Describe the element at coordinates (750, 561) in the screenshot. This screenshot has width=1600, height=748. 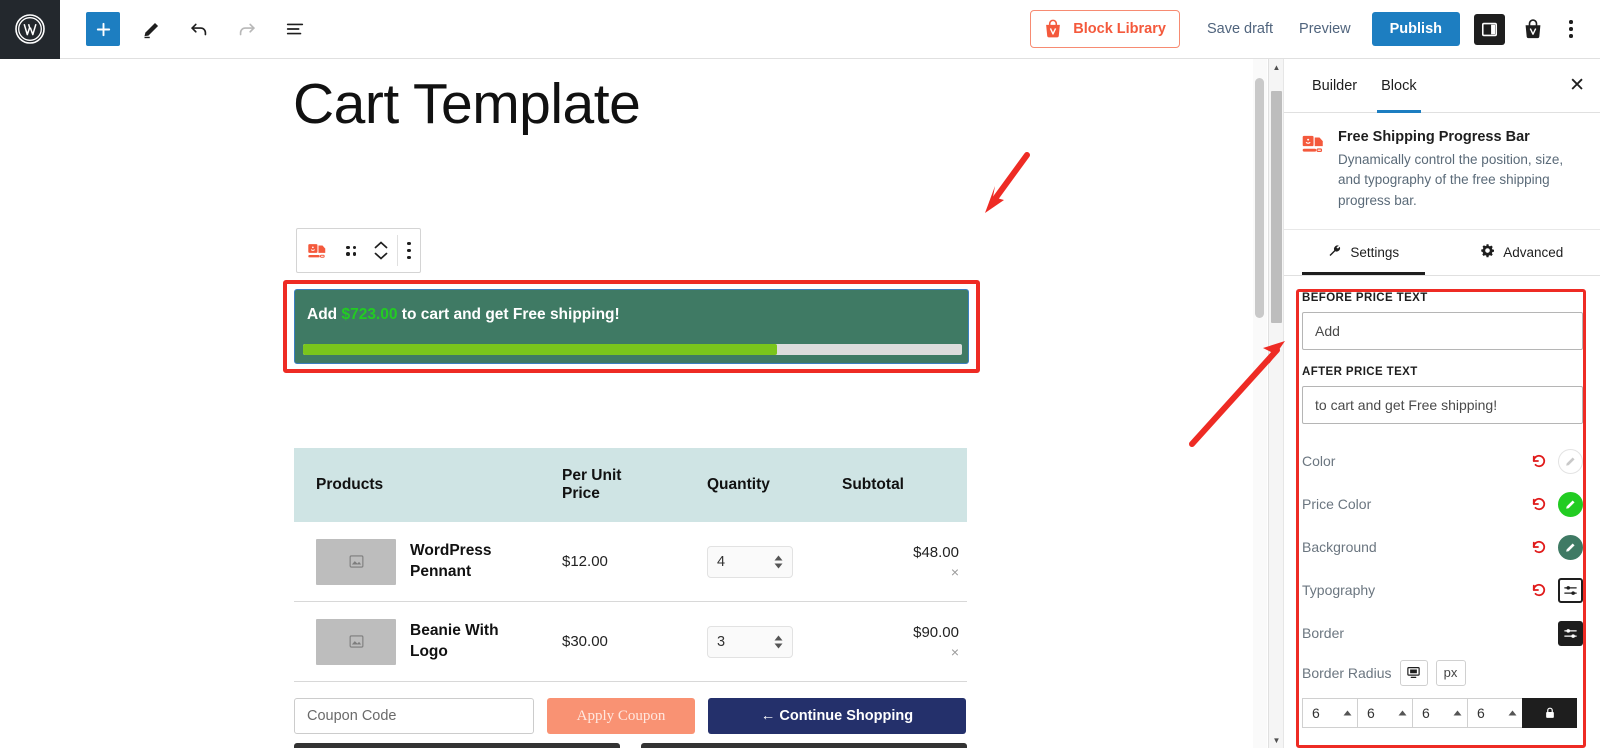
I see `quantity-stepper: 4` at that location.